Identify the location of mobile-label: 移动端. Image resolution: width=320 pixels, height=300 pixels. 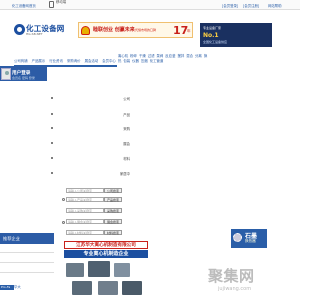
(62, 2).